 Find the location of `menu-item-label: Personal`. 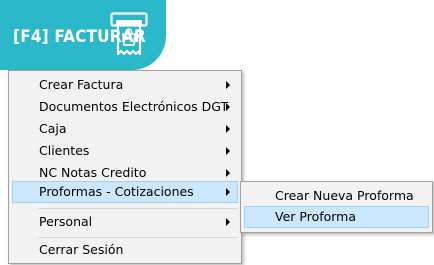

menu-item-label: Personal is located at coordinates (66, 221).